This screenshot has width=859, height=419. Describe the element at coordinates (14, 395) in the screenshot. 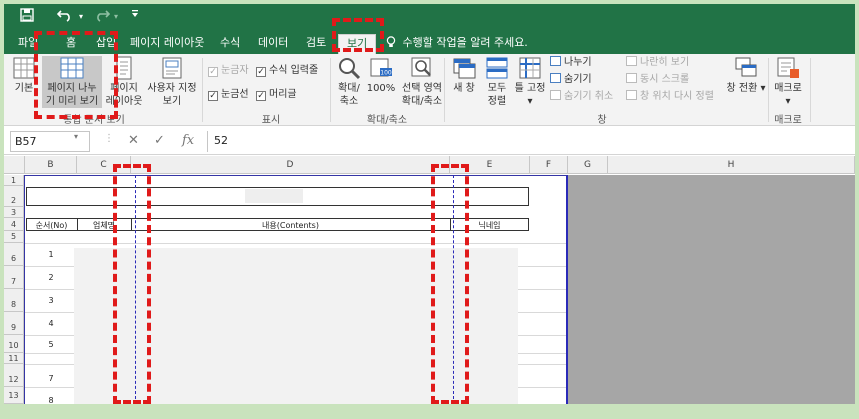

I see `row-header: 13` at that location.